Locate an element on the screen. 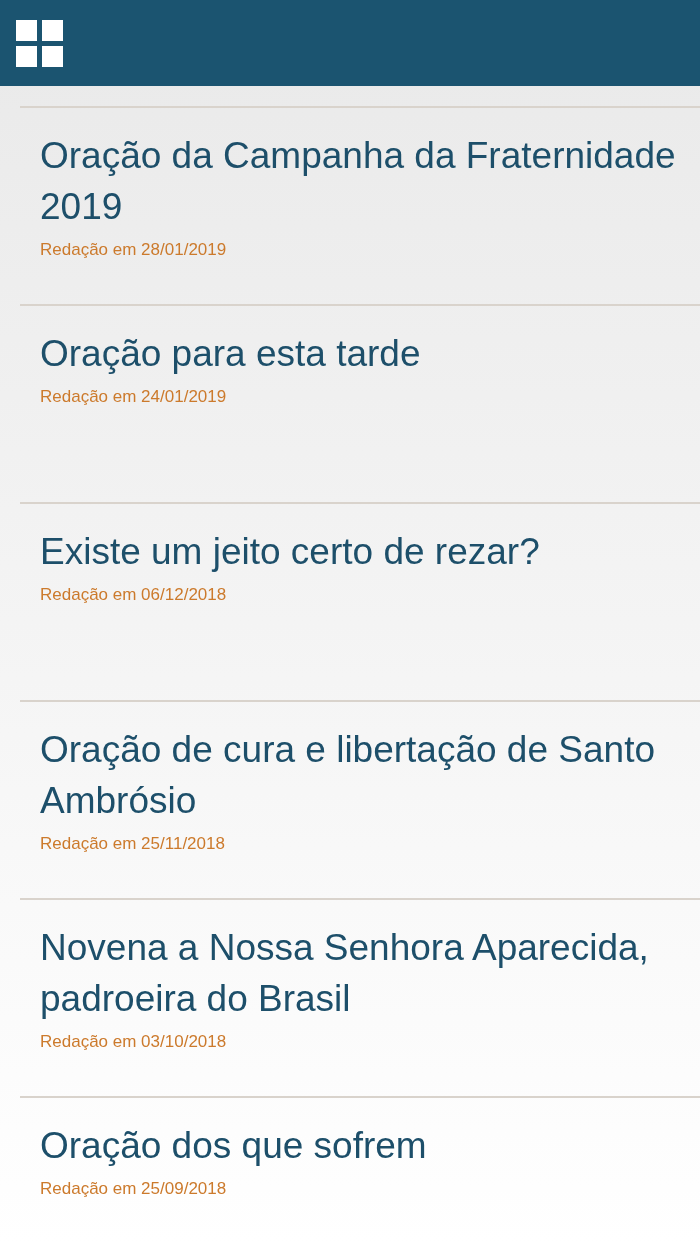  article-date: Redação em 28/01/2019 is located at coordinates (134, 250).